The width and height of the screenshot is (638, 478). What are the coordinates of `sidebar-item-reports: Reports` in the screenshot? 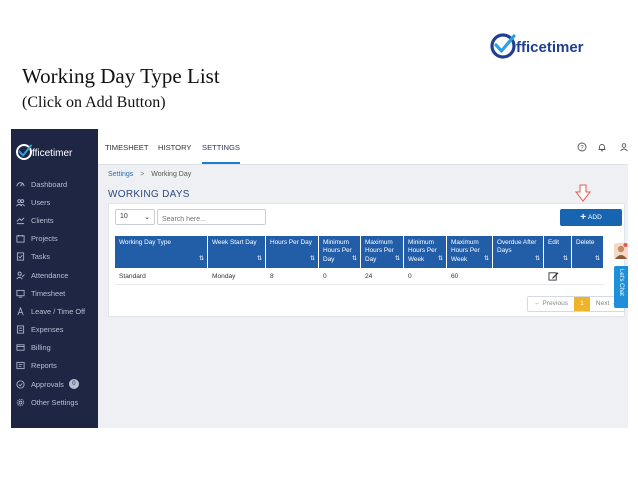 It's located at (54, 366).